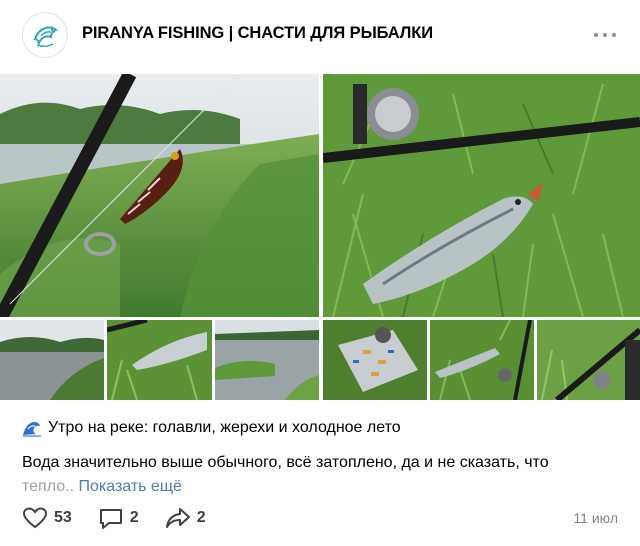  What do you see at coordinates (35, 518) in the screenshot?
I see `heart-icon` at bounding box center [35, 518].